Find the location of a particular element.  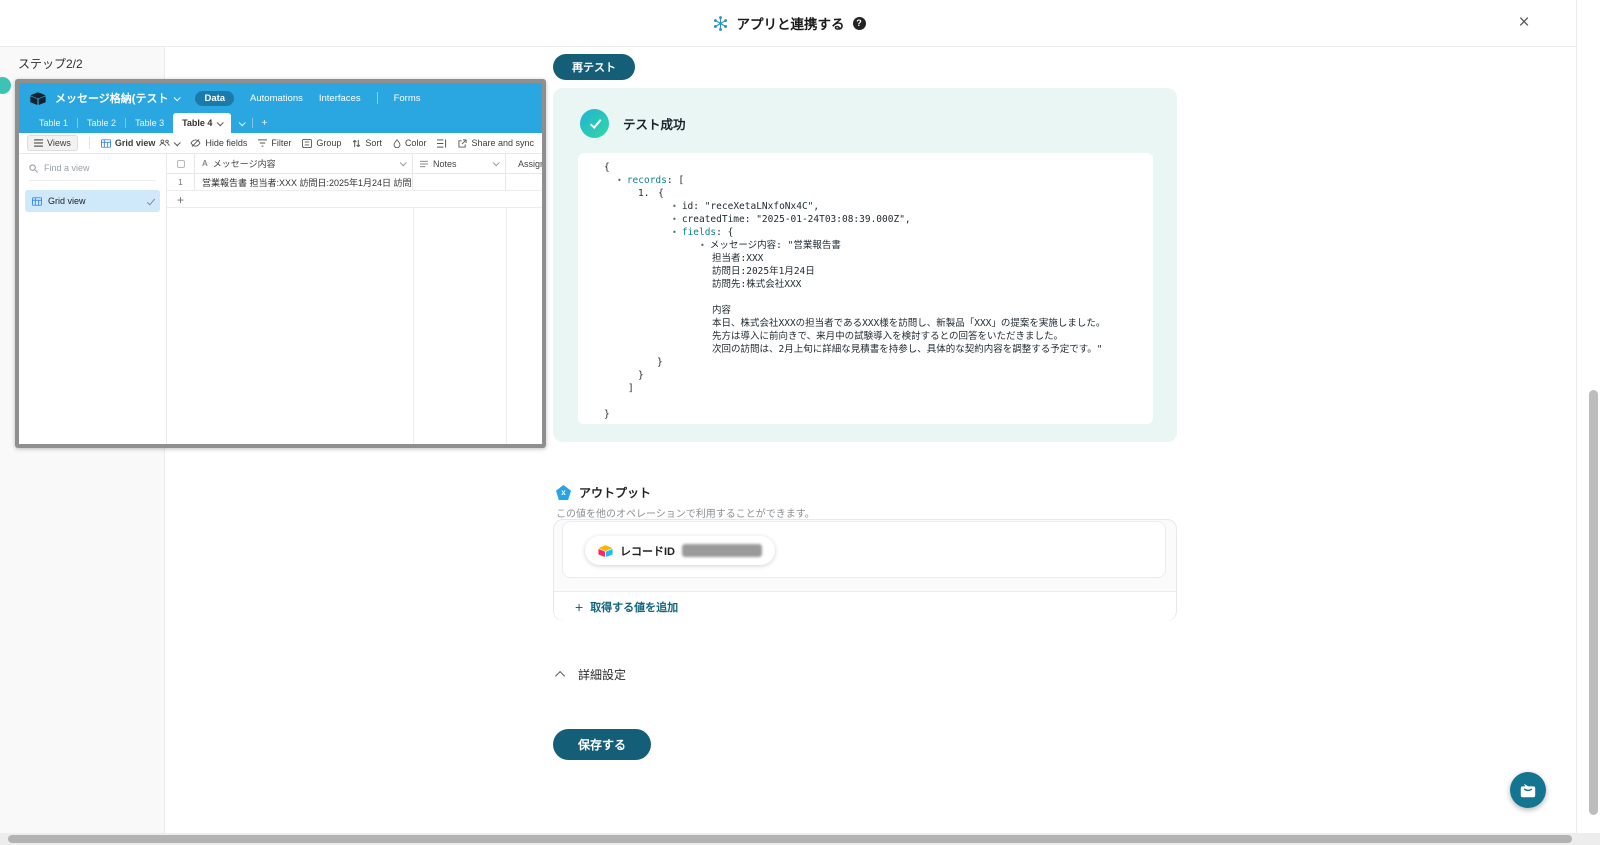

modal-header: アプリと連携する ? × is located at coordinates (788, 23).